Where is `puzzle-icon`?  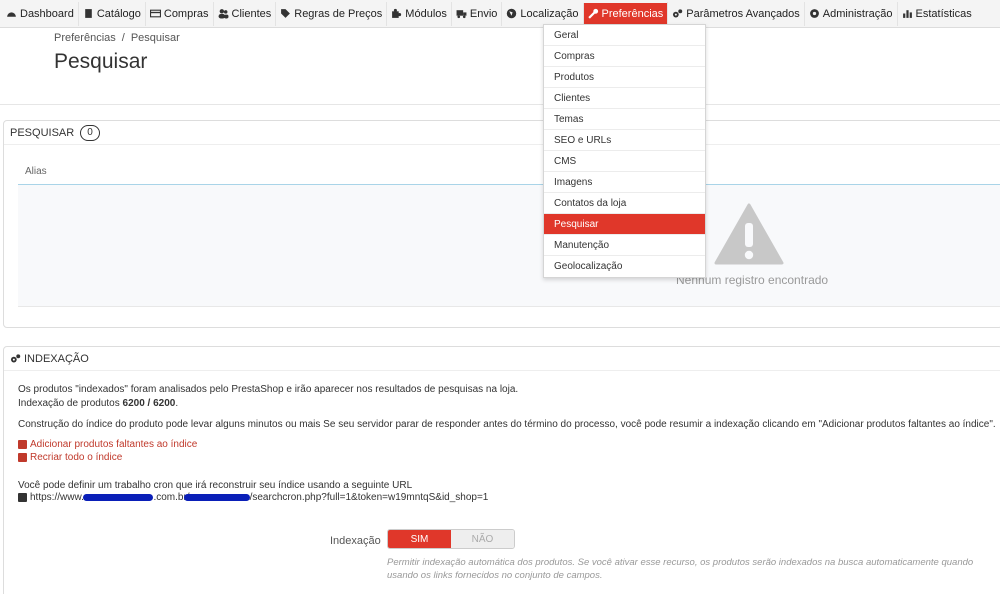
puzzle-icon is located at coordinates (397, 13).